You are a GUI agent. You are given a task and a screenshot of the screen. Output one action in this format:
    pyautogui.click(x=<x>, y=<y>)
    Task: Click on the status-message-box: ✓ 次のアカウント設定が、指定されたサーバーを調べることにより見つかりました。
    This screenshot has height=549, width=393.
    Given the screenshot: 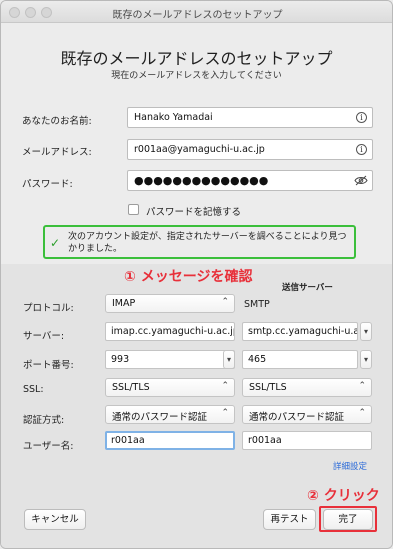 What is the action you would take?
    pyautogui.click(x=199, y=242)
    